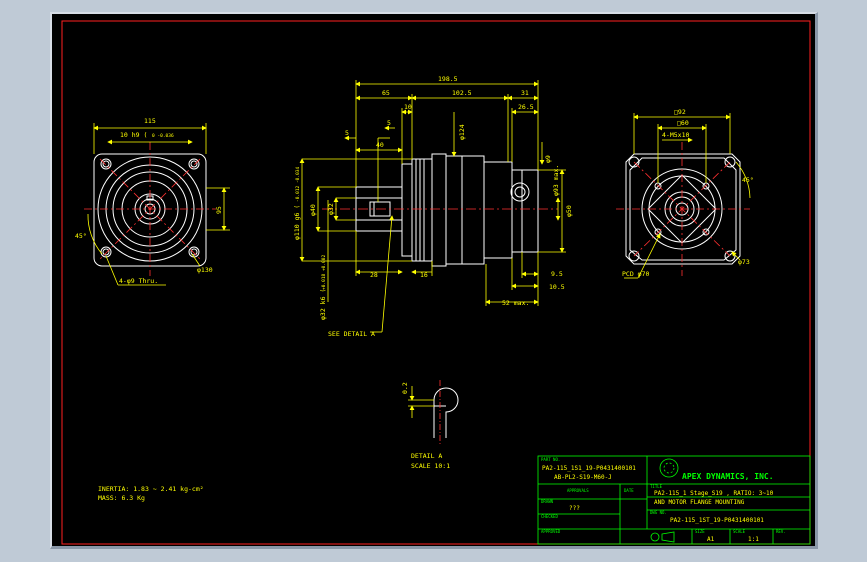  Describe the element at coordinates (205, 270) in the screenshot. I see `dim-left-pcd: φ130` at that location.